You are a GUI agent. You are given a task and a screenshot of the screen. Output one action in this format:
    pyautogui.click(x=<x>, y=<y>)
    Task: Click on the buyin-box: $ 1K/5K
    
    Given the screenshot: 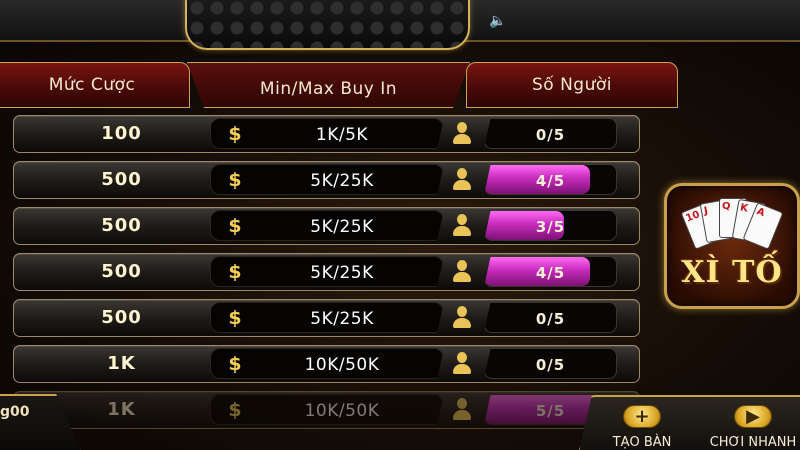 What is the action you would take?
    pyautogui.click(x=327, y=133)
    